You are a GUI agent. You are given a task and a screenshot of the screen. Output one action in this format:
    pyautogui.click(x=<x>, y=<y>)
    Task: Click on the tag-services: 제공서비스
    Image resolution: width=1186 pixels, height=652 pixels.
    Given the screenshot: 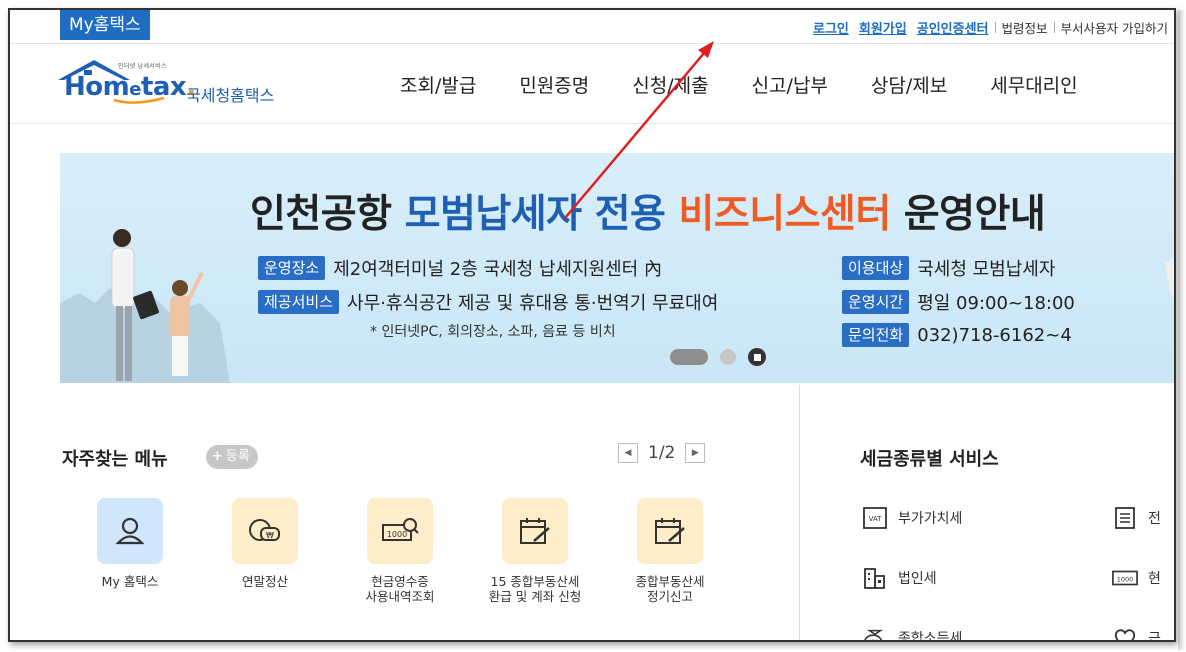 What is the action you would take?
    pyautogui.click(x=299, y=302)
    